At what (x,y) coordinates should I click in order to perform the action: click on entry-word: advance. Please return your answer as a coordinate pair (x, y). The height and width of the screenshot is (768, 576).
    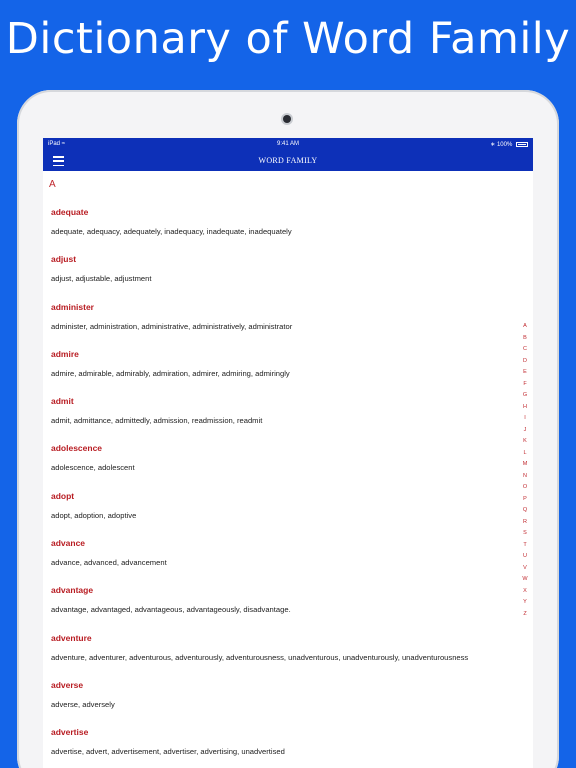
    Looking at the image, I should click on (68, 543).